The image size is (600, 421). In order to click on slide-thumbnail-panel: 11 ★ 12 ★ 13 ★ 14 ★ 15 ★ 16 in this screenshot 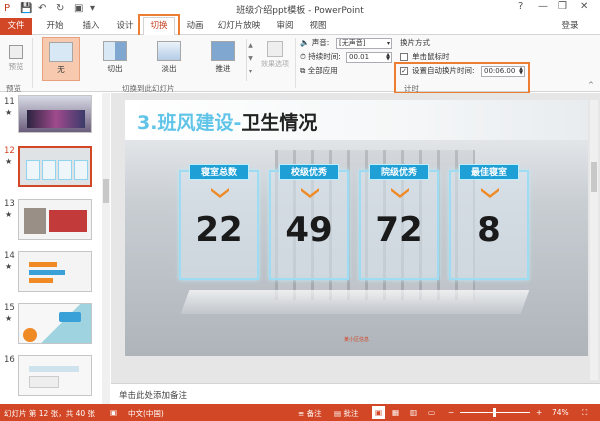, I will do `click(55, 248)`.